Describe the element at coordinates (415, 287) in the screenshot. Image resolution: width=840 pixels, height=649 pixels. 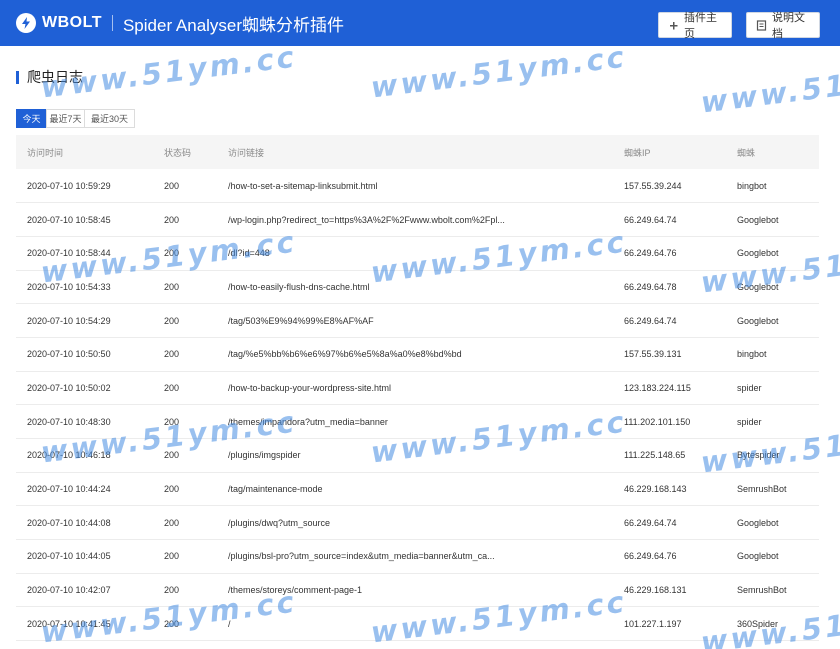
I see `cell-url: /how-to-easily-flush-dns-cache.html` at that location.